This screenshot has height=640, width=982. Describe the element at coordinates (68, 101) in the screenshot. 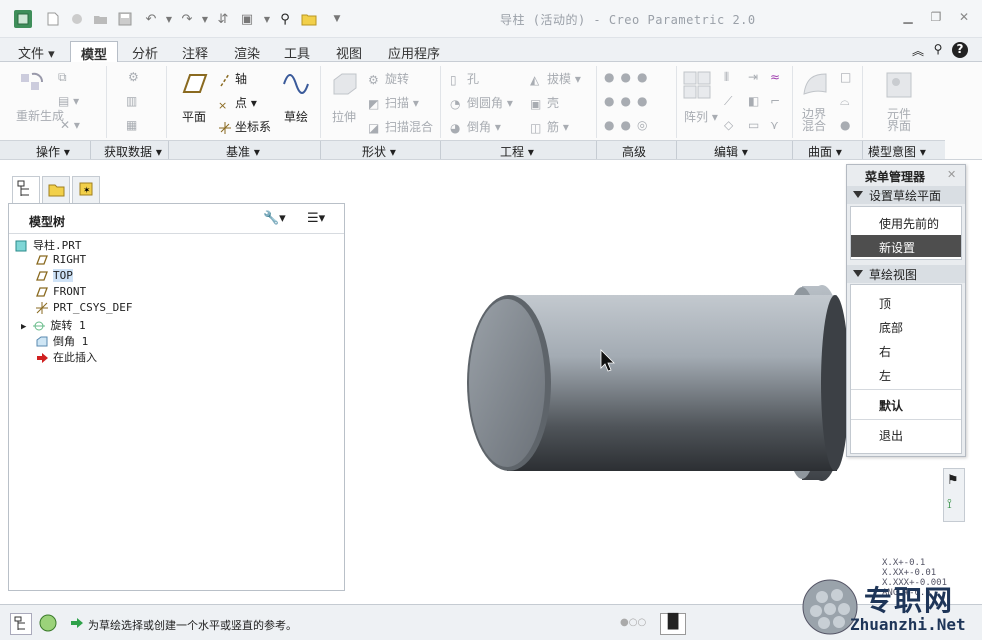

I see `paste-icon: ▤ ▾` at that location.